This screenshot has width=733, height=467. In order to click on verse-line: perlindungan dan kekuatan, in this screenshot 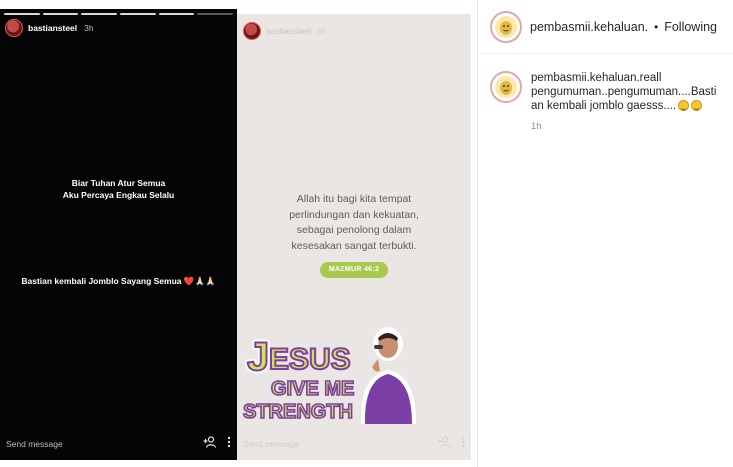, I will do `click(354, 214)`.